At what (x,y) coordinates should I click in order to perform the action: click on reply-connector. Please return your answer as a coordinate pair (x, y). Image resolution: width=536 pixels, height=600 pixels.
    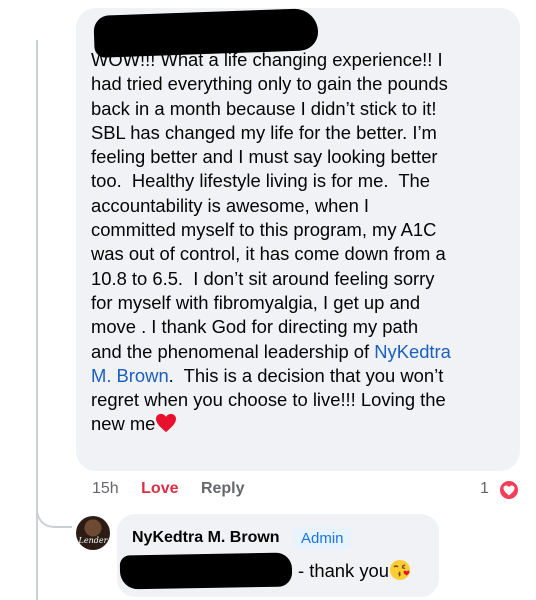
    Looking at the image, I should click on (54, 502).